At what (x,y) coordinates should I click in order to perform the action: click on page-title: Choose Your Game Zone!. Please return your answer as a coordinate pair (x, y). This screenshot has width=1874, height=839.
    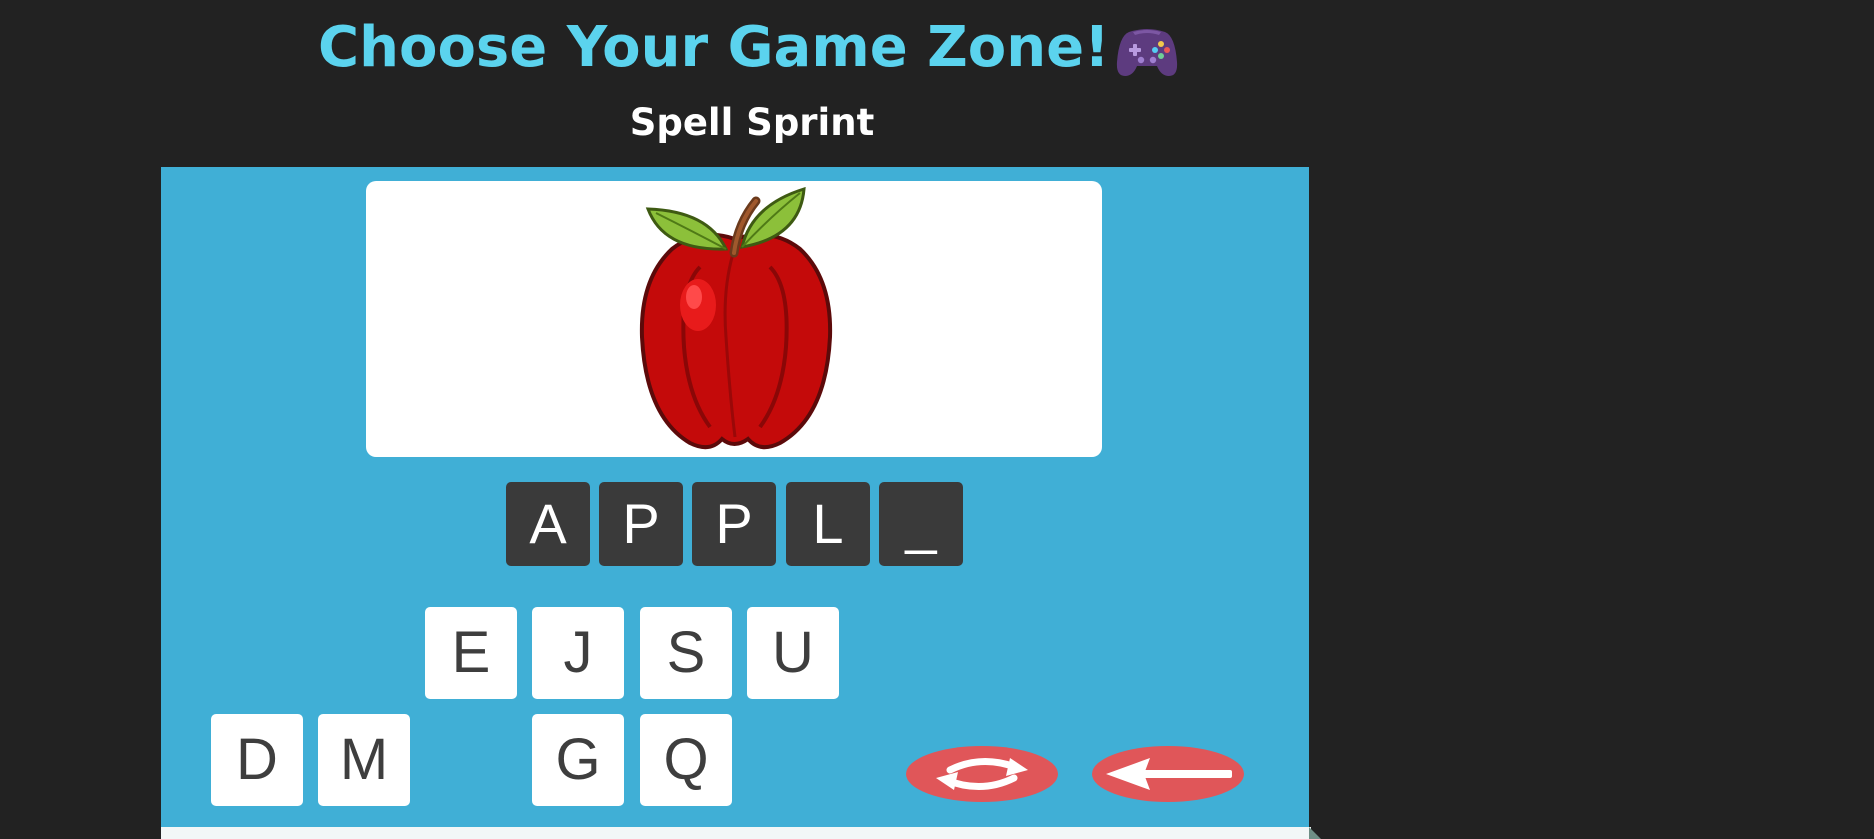
    Looking at the image, I should click on (714, 47).